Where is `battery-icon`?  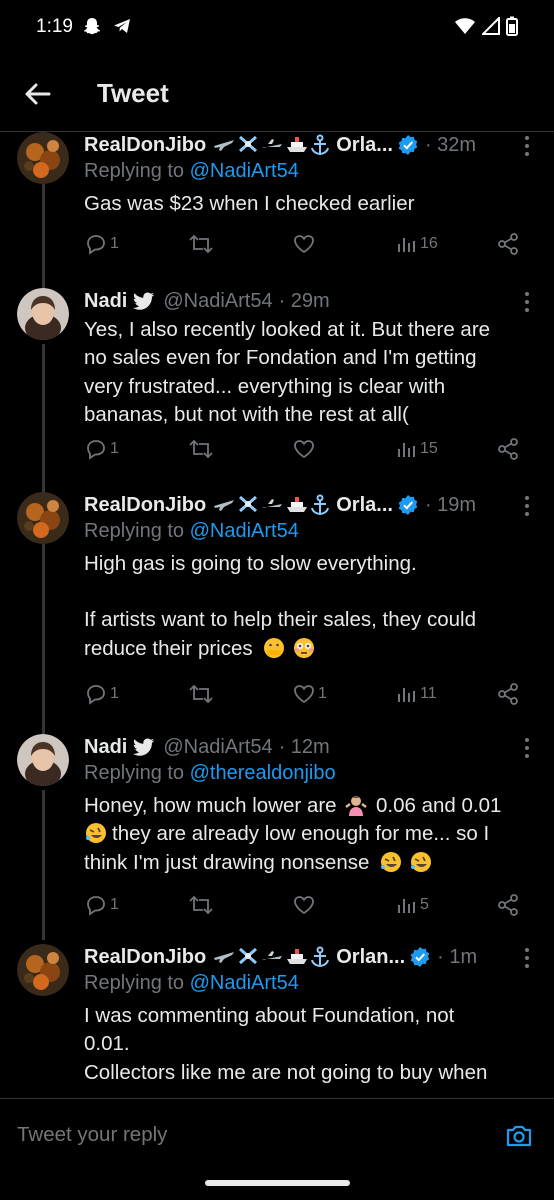
battery-icon is located at coordinates (512, 26).